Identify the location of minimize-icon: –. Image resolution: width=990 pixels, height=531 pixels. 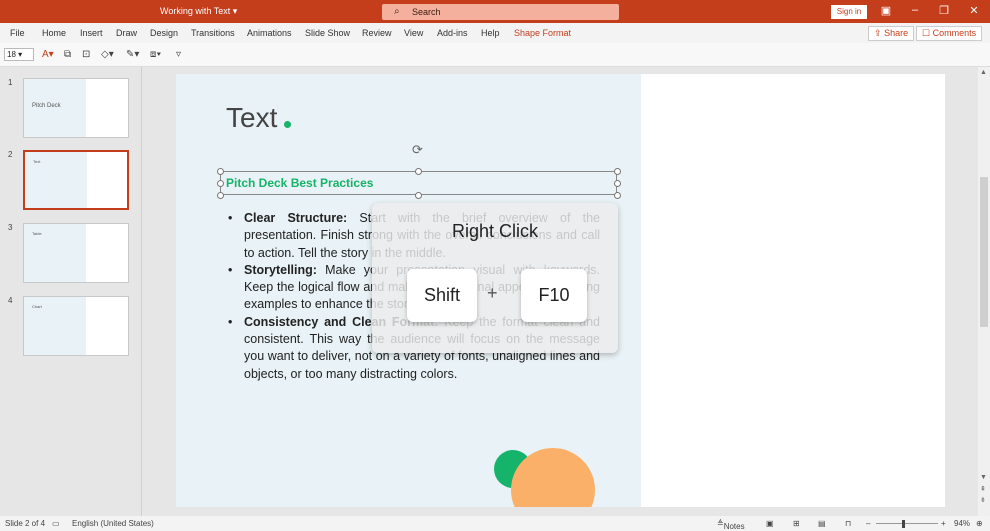
(915, 10).